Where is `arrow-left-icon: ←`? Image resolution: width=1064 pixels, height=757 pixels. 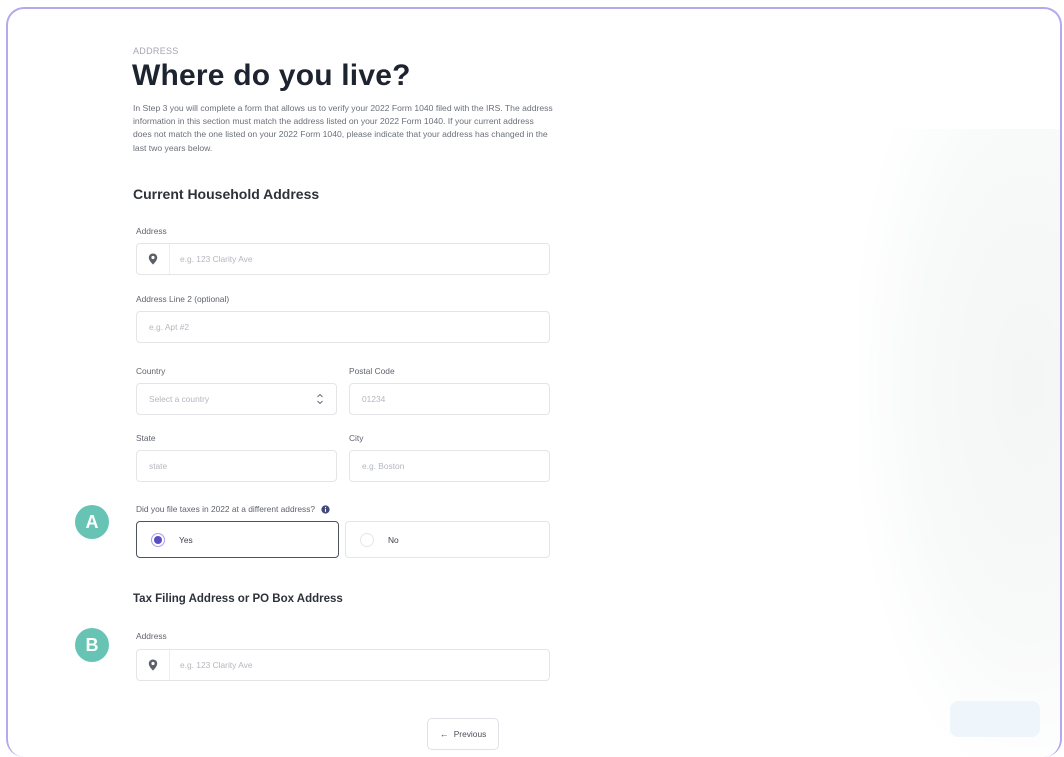
arrow-left-icon: ← is located at coordinates (444, 734).